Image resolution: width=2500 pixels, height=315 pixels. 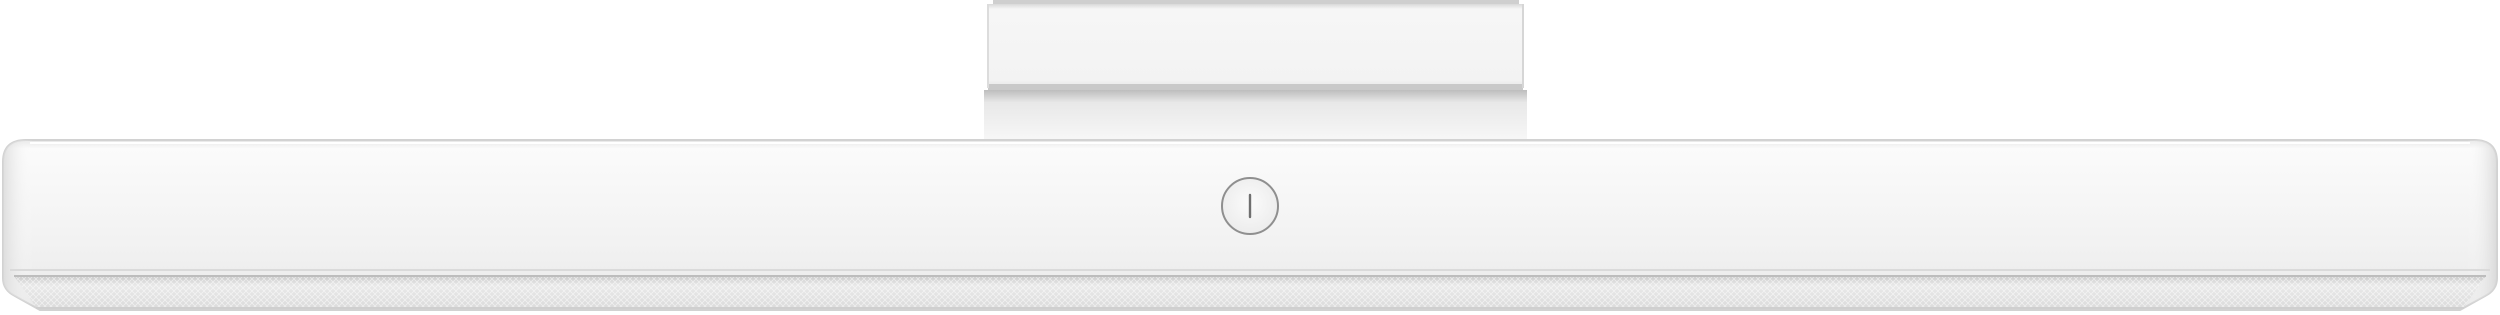 What do you see at coordinates (1250, 206) in the screenshot?
I see `power-button` at bounding box center [1250, 206].